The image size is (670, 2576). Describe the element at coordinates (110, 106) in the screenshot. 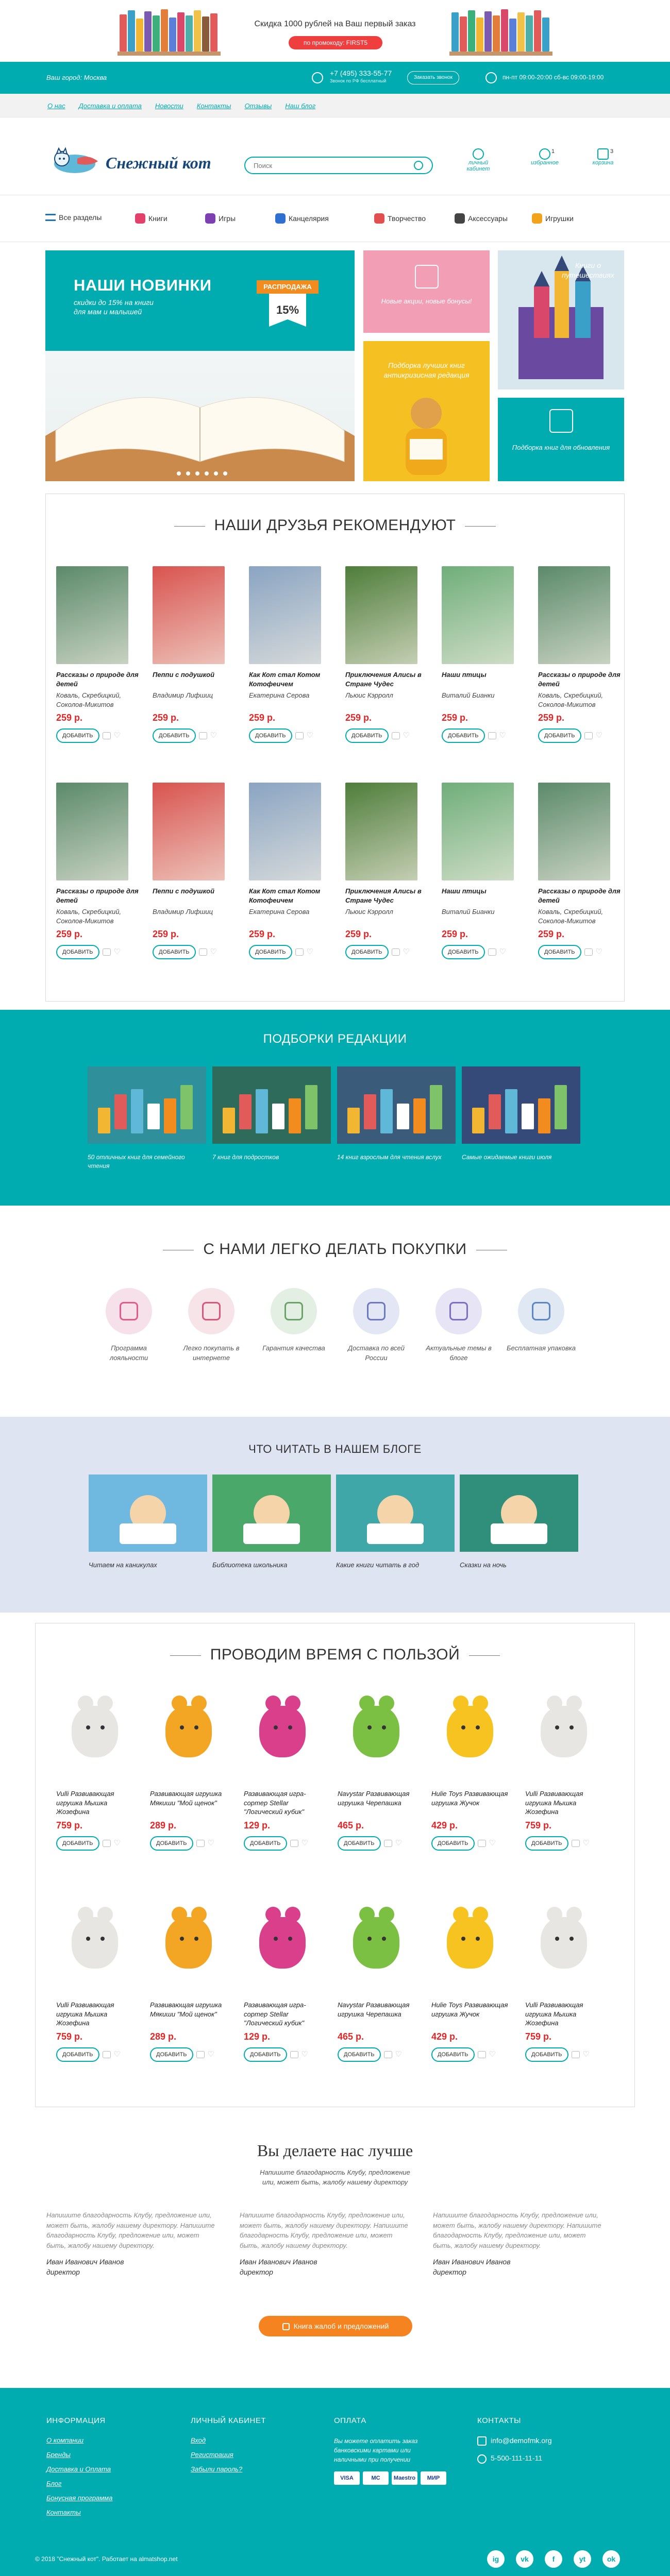

I see `nav-link: Доставка и оплата` at that location.